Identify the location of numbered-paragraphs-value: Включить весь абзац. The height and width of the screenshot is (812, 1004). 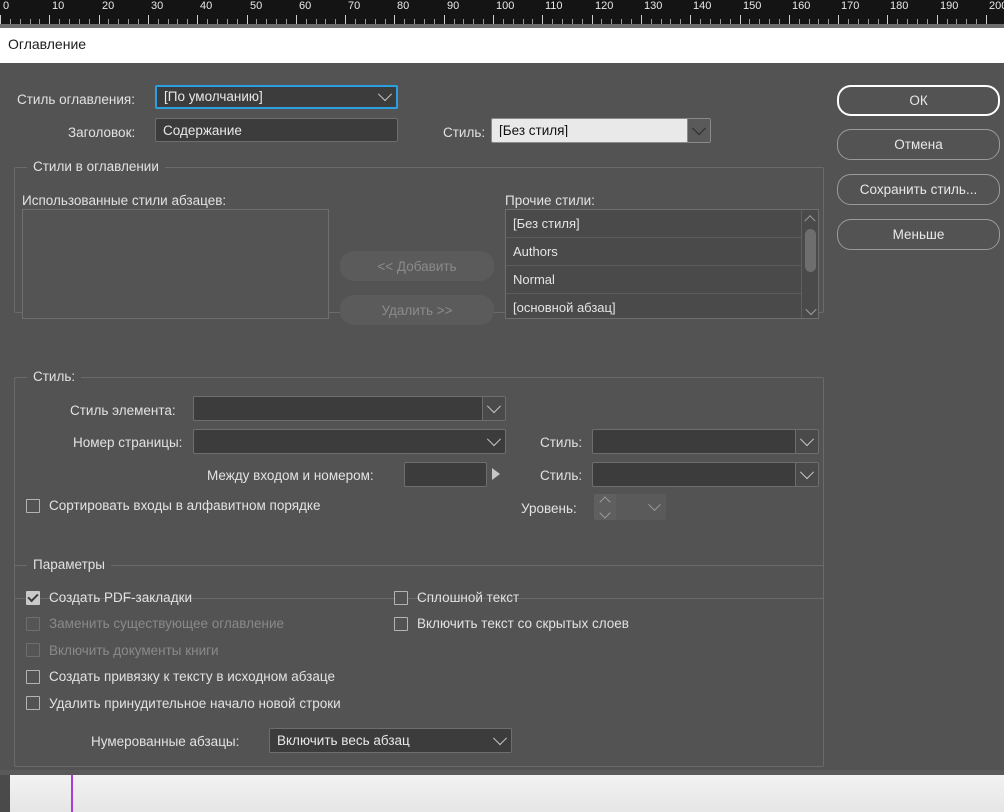
(343, 740).